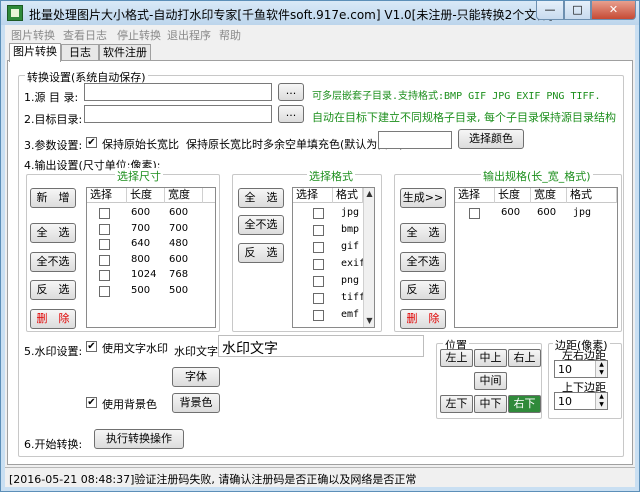 This screenshot has height=492, width=640. Describe the element at coordinates (189, 35) in the screenshot. I see `menu-item-exit: 退出程序` at that location.